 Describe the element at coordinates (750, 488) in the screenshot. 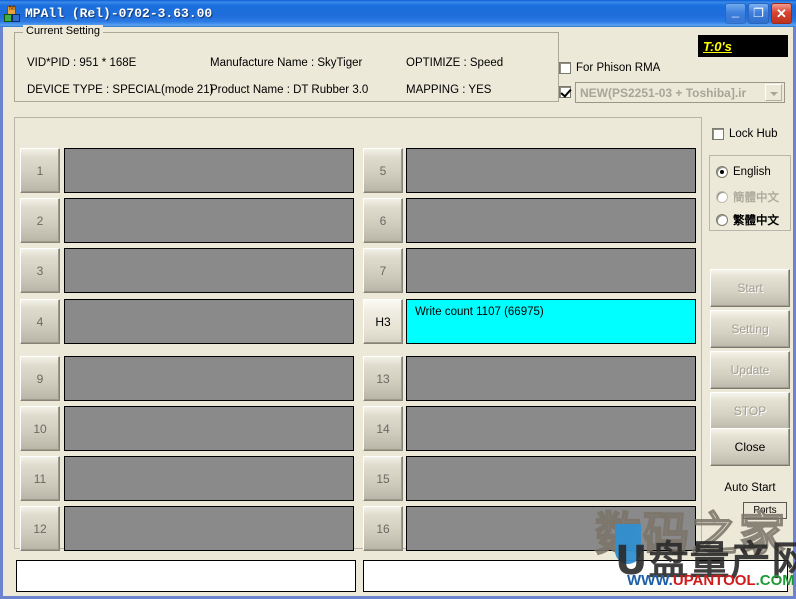

I see `auto-start-label: Auto Start` at that location.